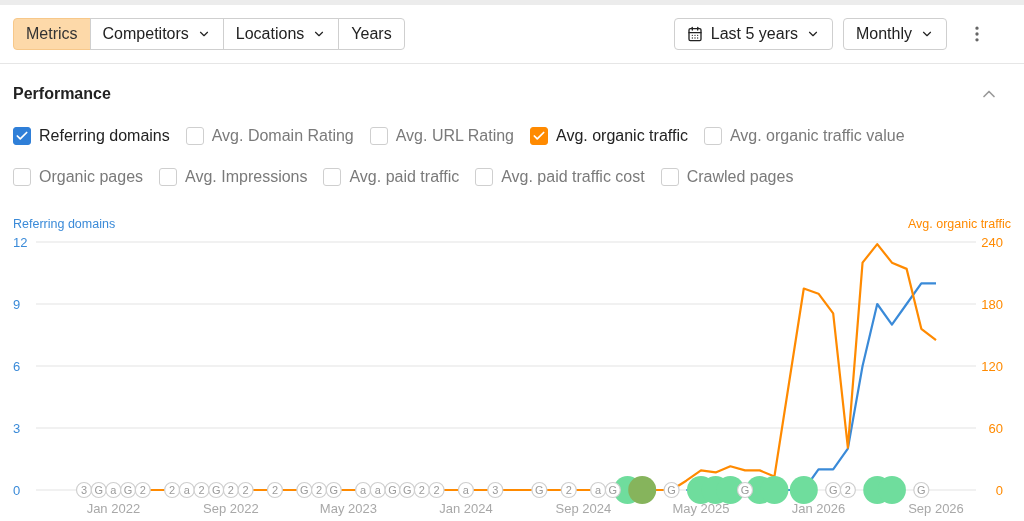  I want to click on axis-tick-label: Sep 2022, so click(231, 508).